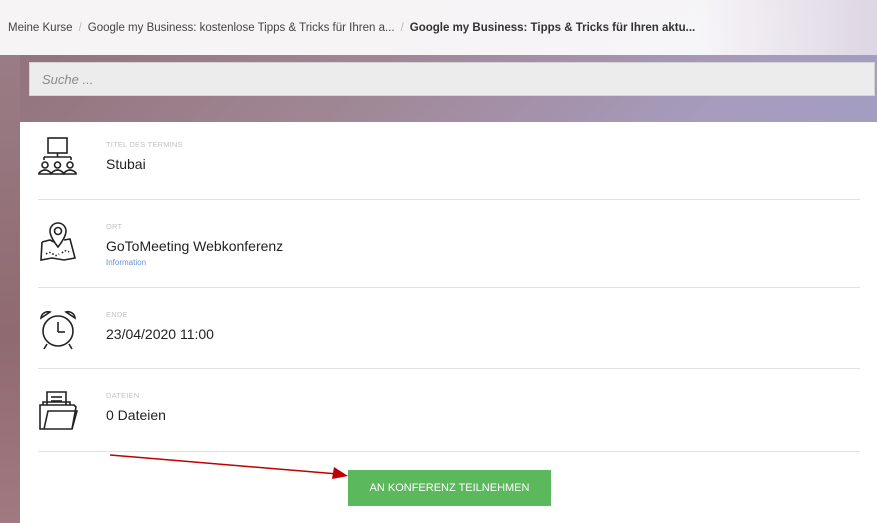 This screenshot has height=523, width=877. What do you see at coordinates (457, 79) in the screenshot?
I see `search-input` at bounding box center [457, 79].